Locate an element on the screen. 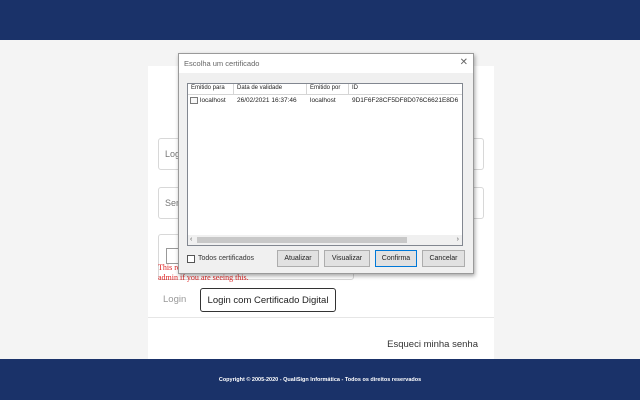 The width and height of the screenshot is (640, 400). all-certificates-label: Todos certificados is located at coordinates (226, 258).